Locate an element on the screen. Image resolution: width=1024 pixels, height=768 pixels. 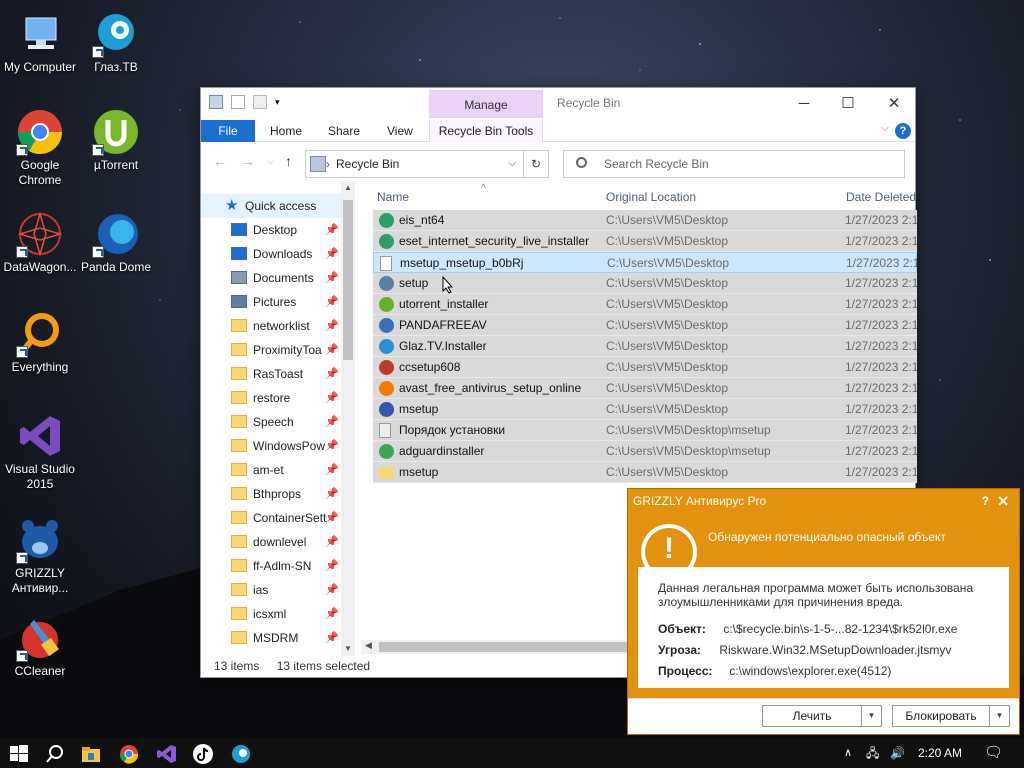
desktop-icon-panda-dome: Panda Dome is located at coordinates (116, 242).